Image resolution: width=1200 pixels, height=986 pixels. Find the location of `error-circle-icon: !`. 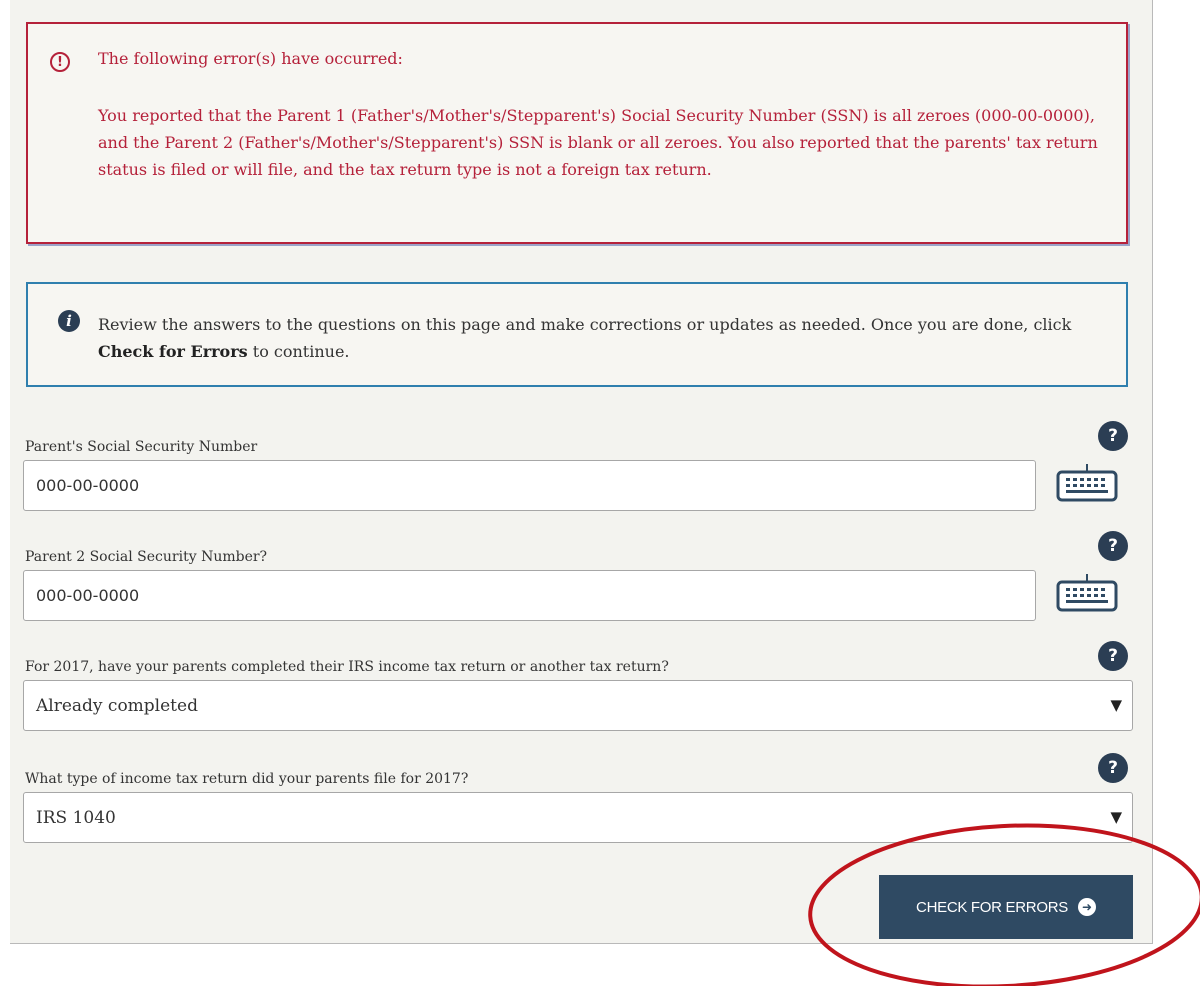

error-circle-icon: ! is located at coordinates (60, 62).